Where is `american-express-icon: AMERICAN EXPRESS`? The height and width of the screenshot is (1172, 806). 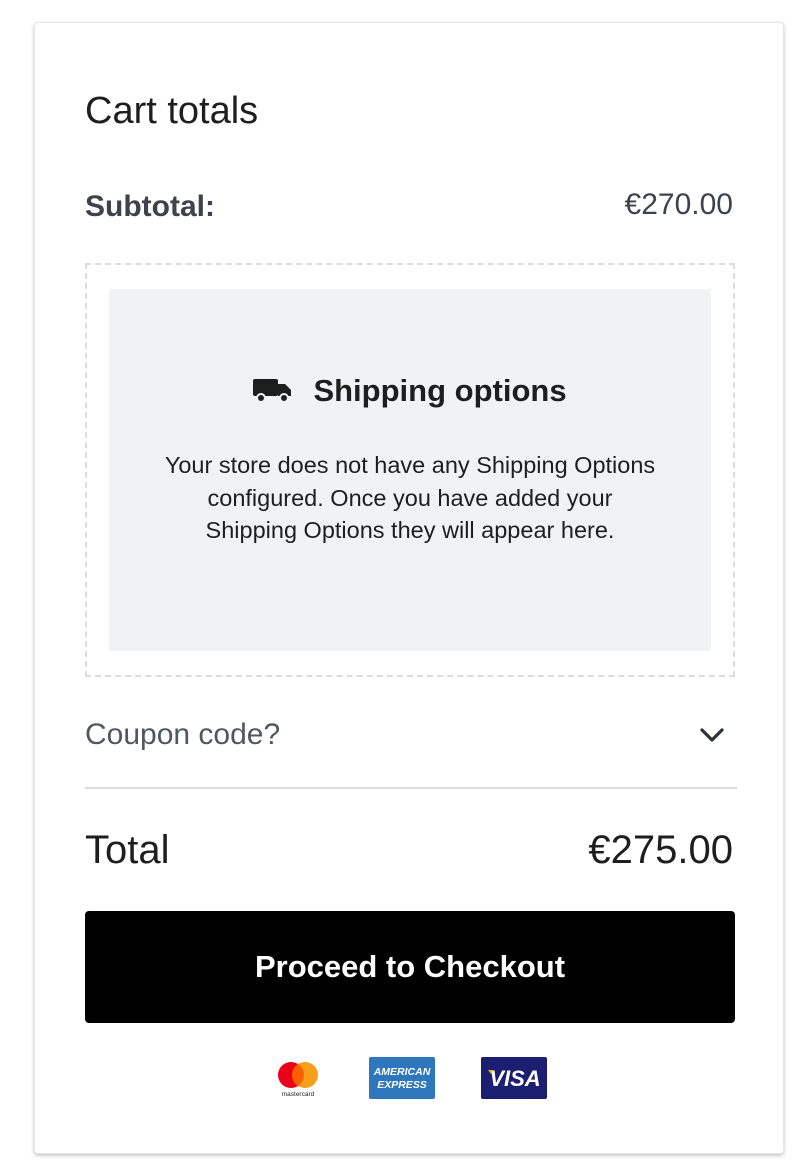 american-express-icon: AMERICAN EXPRESS is located at coordinates (402, 1078).